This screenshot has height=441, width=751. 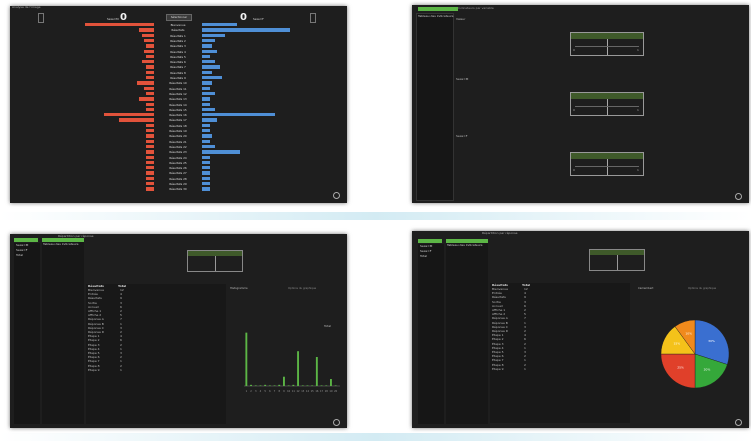 I want to click on x-tick-label: 4, so click(x=261, y=391).